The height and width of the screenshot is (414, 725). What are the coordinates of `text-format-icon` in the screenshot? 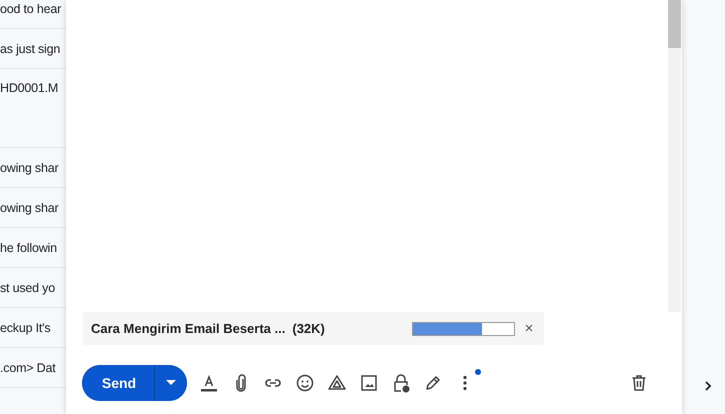 It's located at (209, 383).